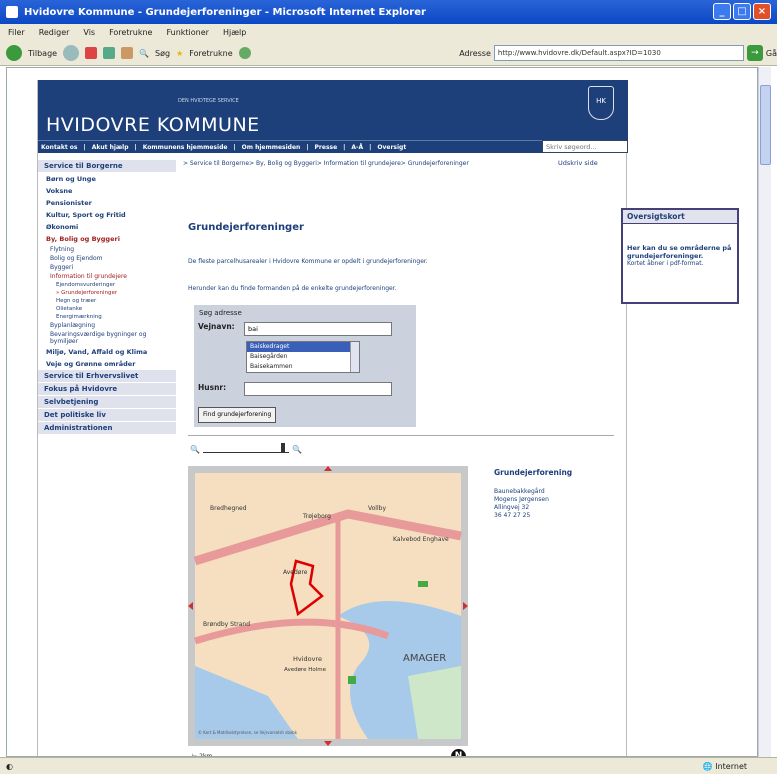 This screenshot has height=774, width=777. I want to click on nav-subsub-item: Ejendomsvurderinger, so click(107, 285).